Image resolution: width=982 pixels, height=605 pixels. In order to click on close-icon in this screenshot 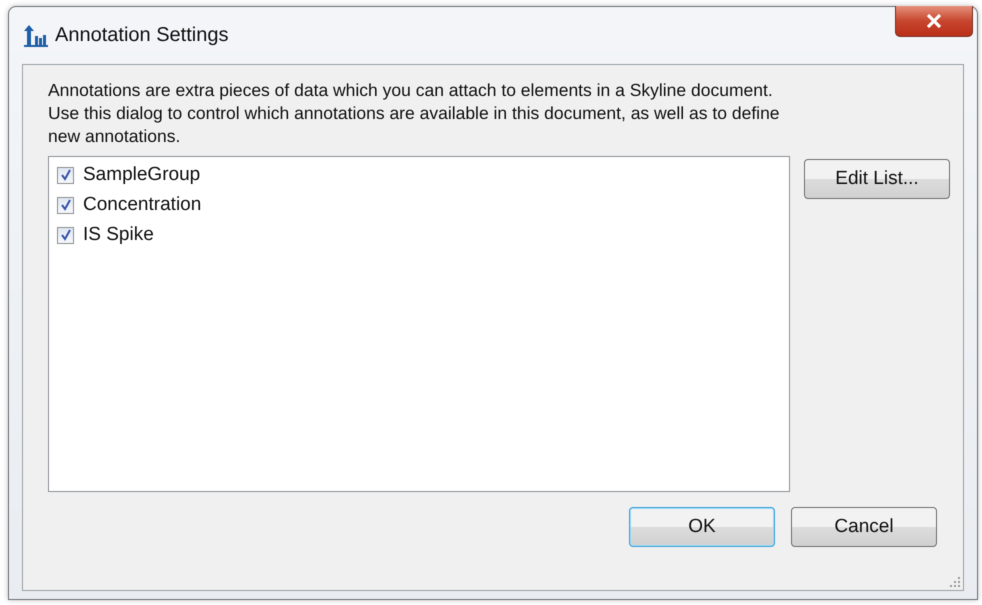, I will do `click(934, 21)`.